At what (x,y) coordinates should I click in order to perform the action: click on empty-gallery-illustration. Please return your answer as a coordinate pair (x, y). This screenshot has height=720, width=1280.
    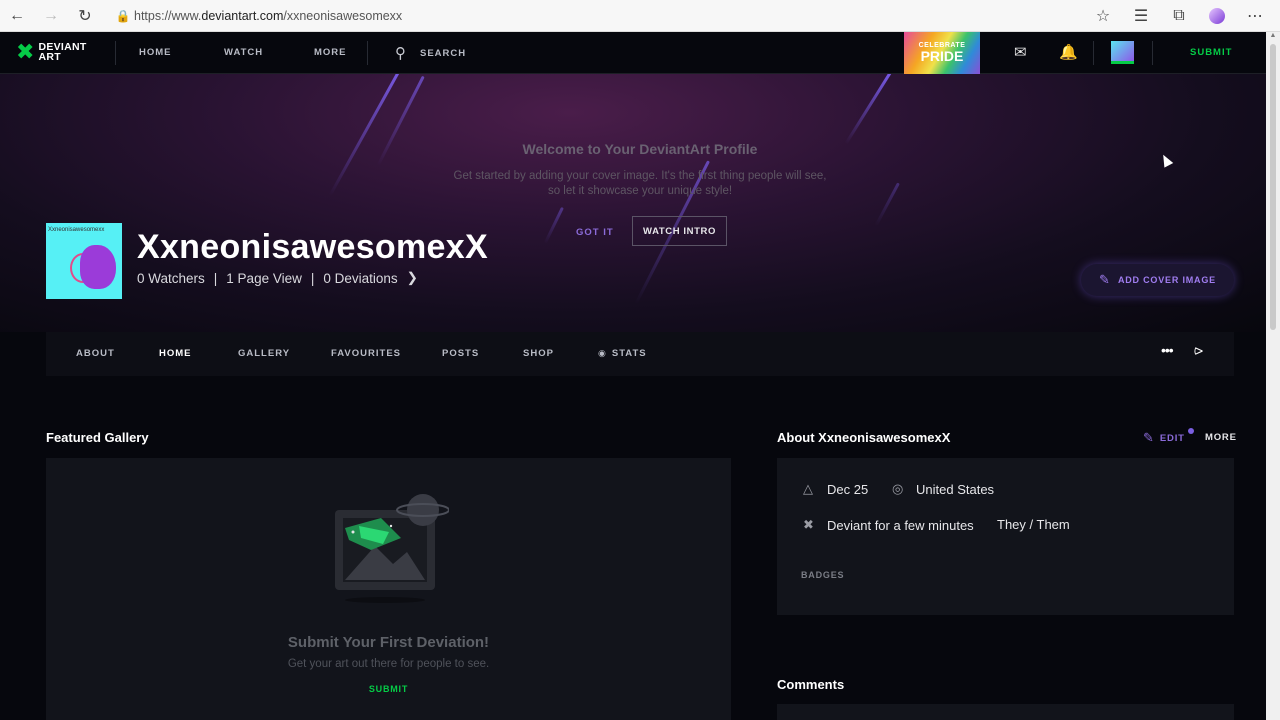
    Looking at the image, I should click on (392, 548).